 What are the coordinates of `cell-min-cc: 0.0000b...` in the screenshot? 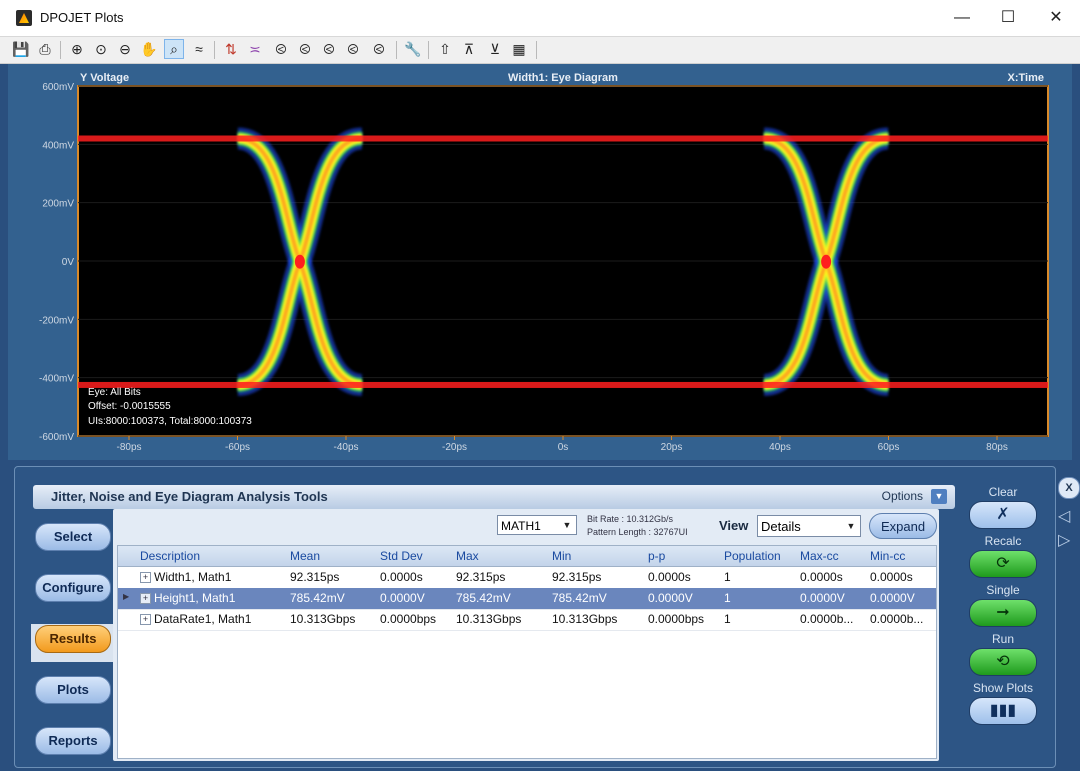 It's located at (897, 619).